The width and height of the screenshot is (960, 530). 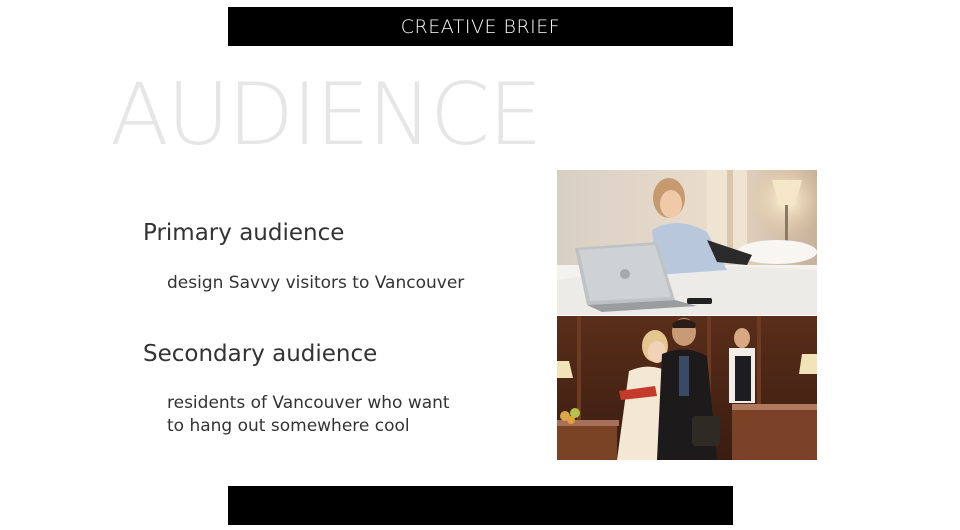 What do you see at coordinates (687, 242) in the screenshot?
I see `photo-woman-laptop` at bounding box center [687, 242].